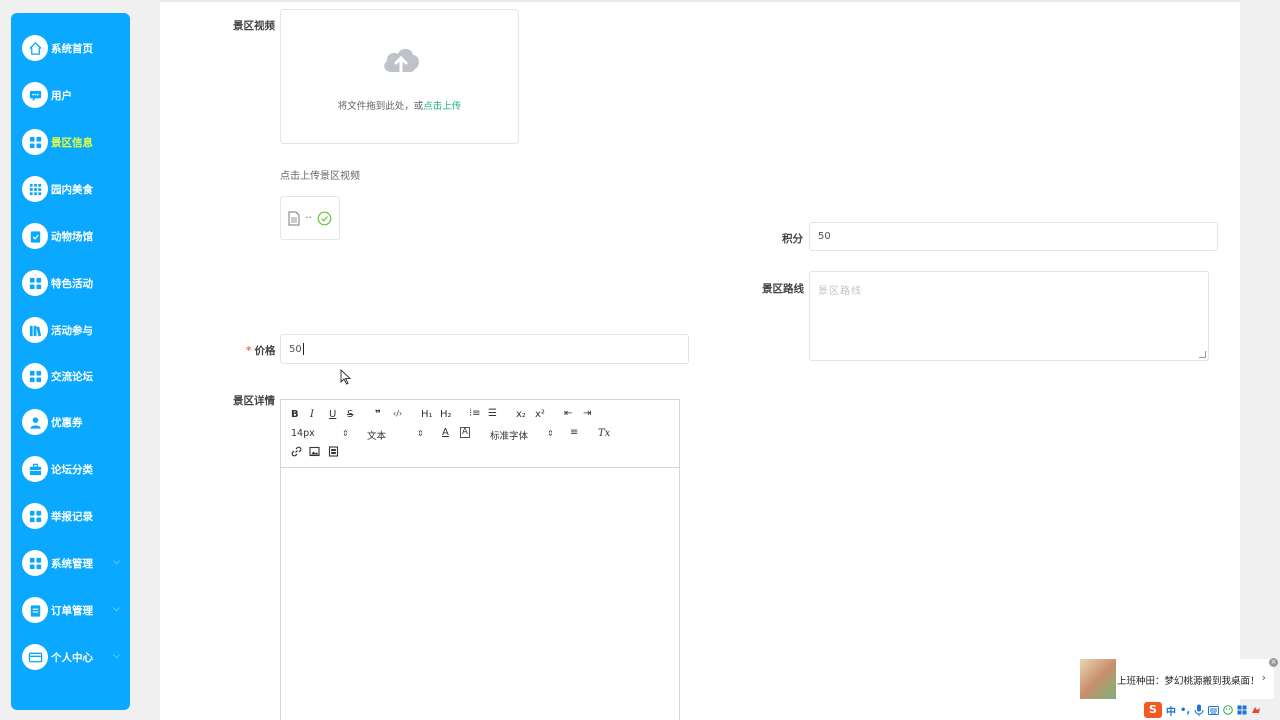  I want to click on sidebar-item-scenic-info: 景区信息, so click(76, 142).